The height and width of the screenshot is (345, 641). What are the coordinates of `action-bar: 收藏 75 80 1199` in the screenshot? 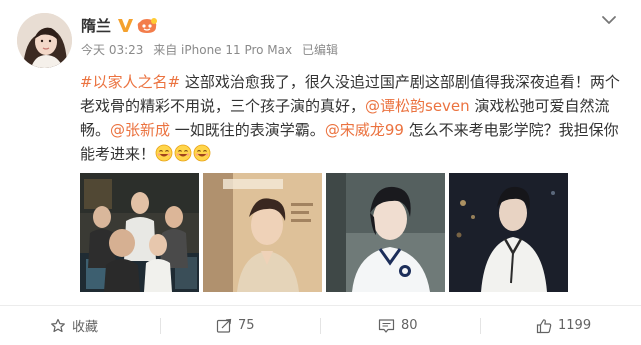 It's located at (320, 325).